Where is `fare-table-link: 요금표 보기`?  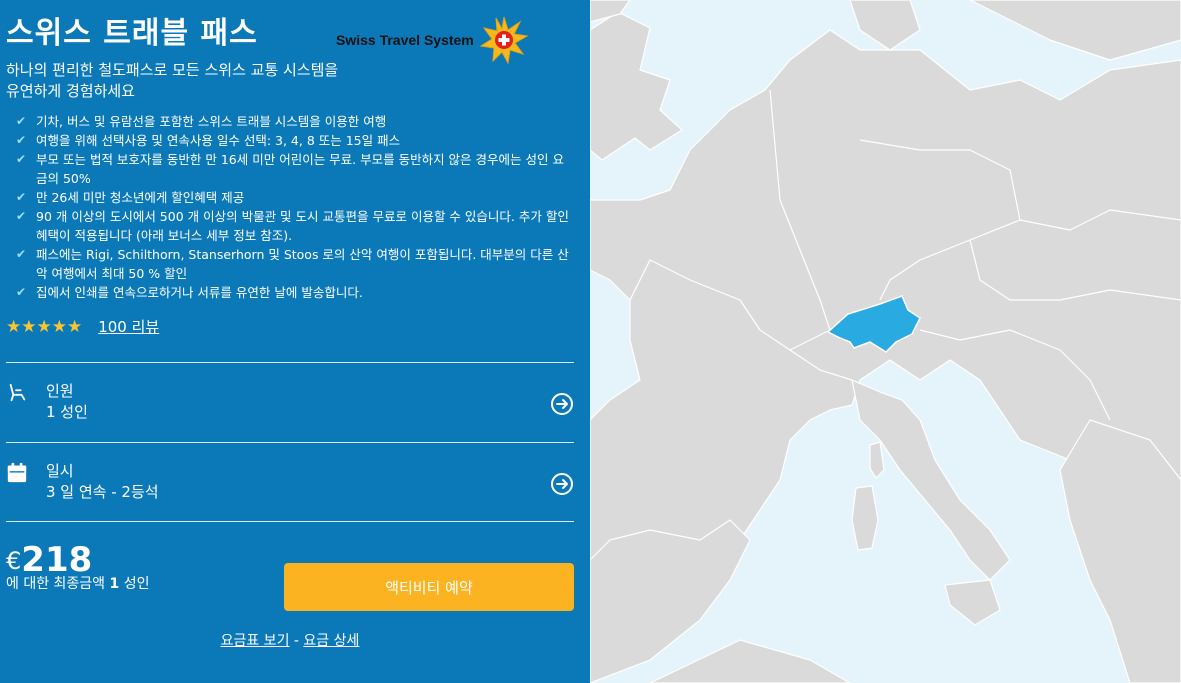 fare-table-link: 요금표 보기 is located at coordinates (255, 641).